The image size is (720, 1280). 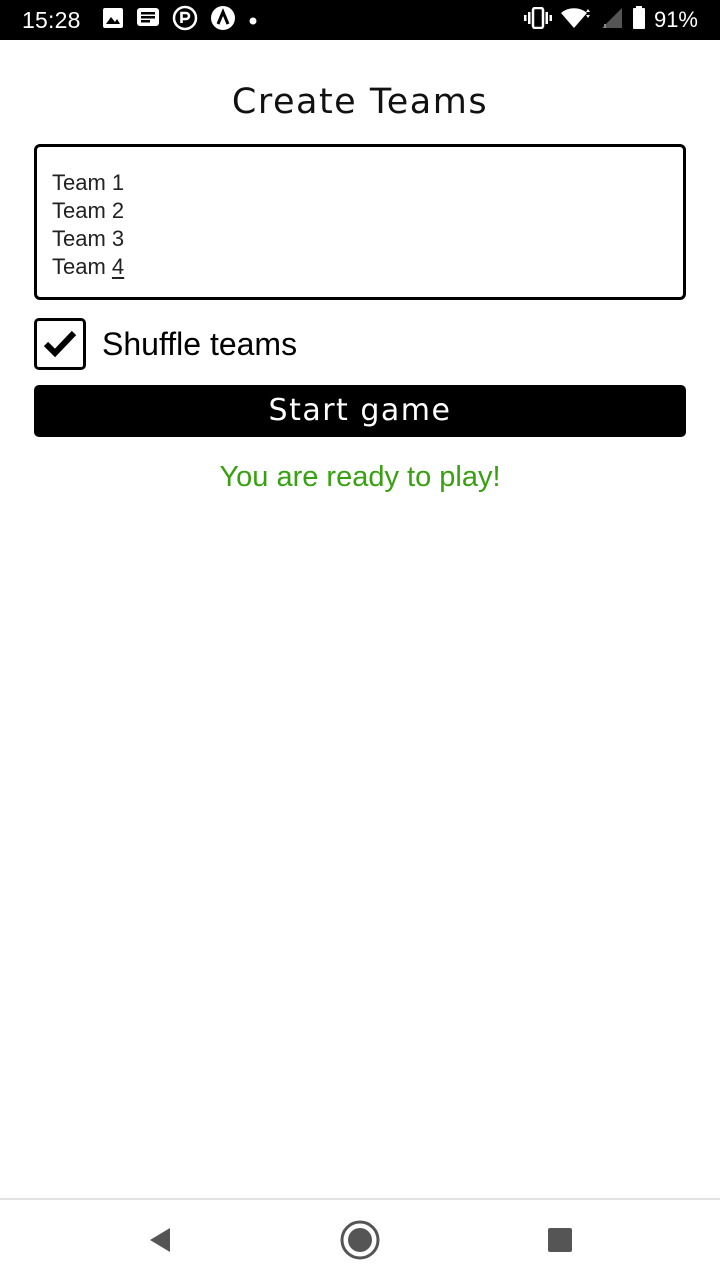 What do you see at coordinates (360, 477) in the screenshot?
I see `status-message: You are ready to play!` at bounding box center [360, 477].